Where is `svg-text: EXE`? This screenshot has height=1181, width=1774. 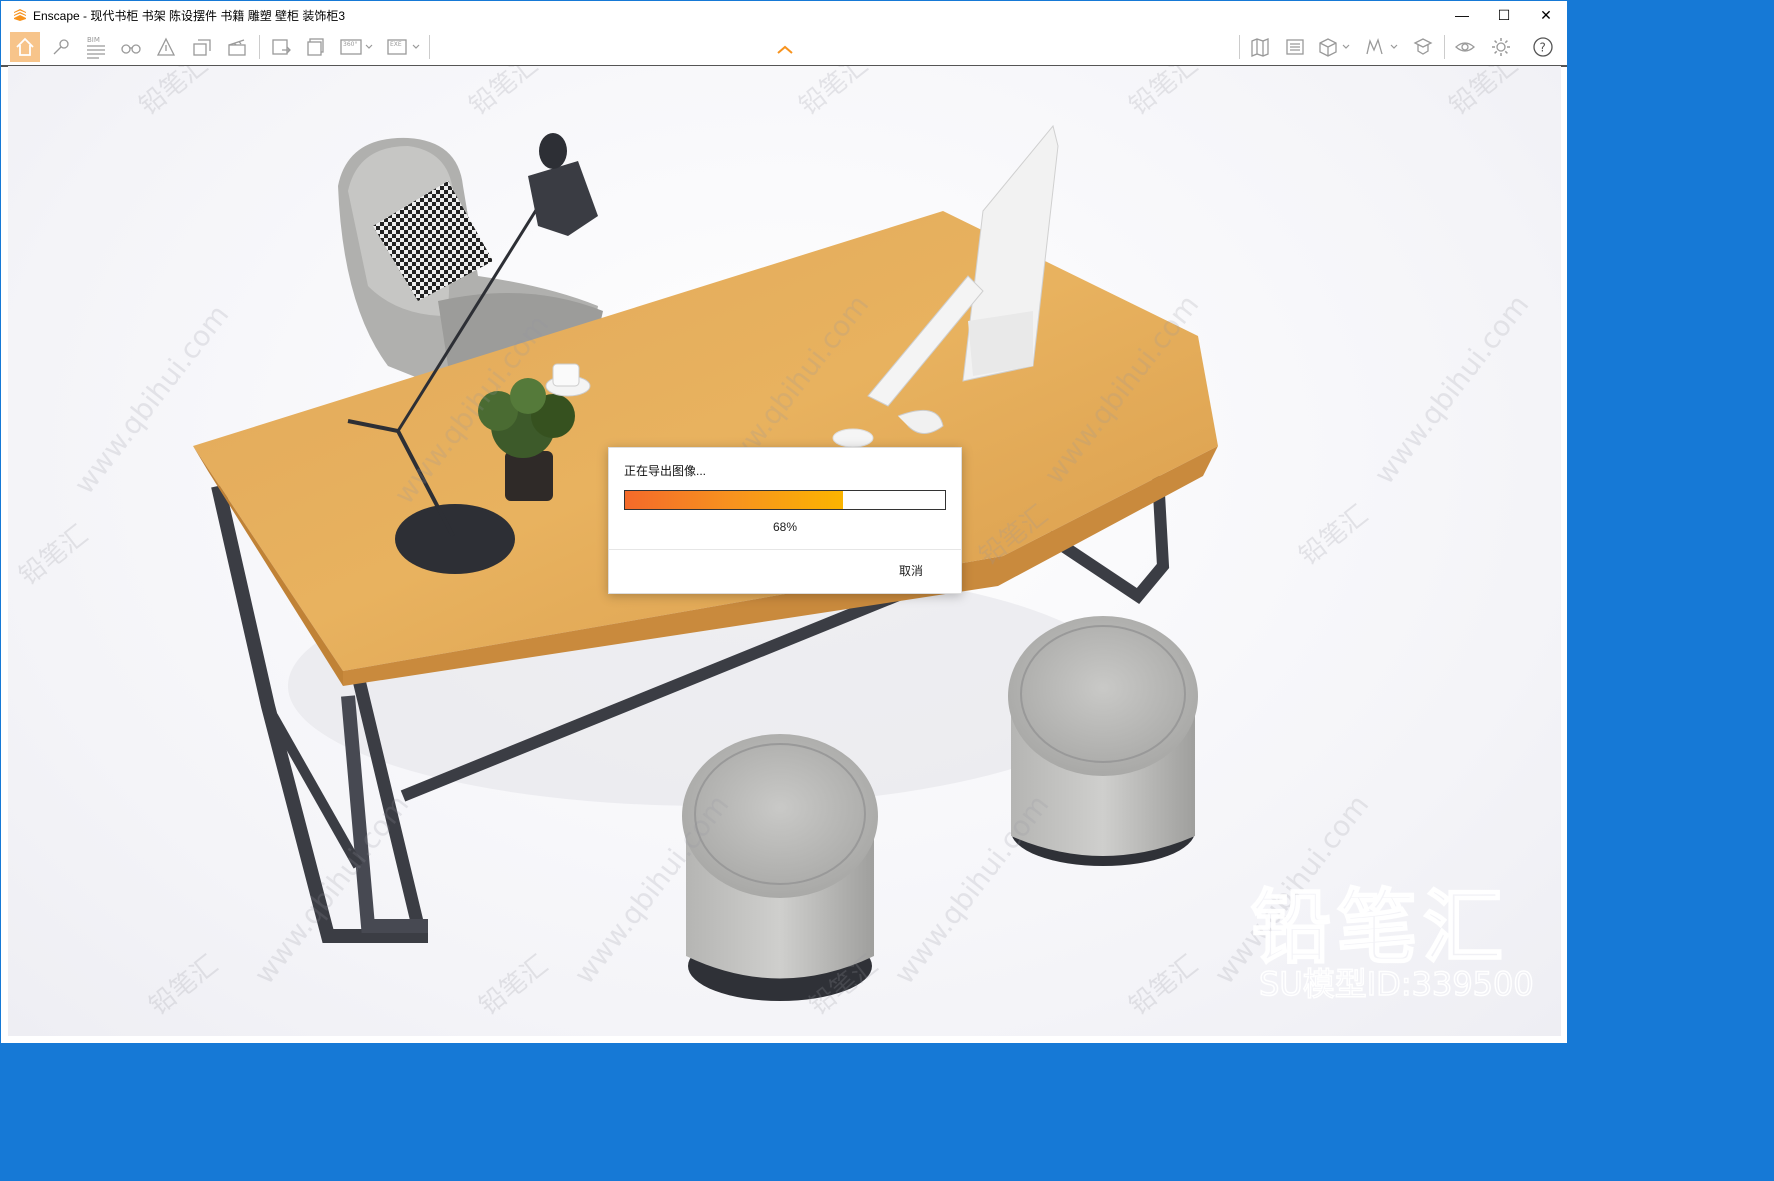
svg-text: EXE is located at coordinates (396, 44).